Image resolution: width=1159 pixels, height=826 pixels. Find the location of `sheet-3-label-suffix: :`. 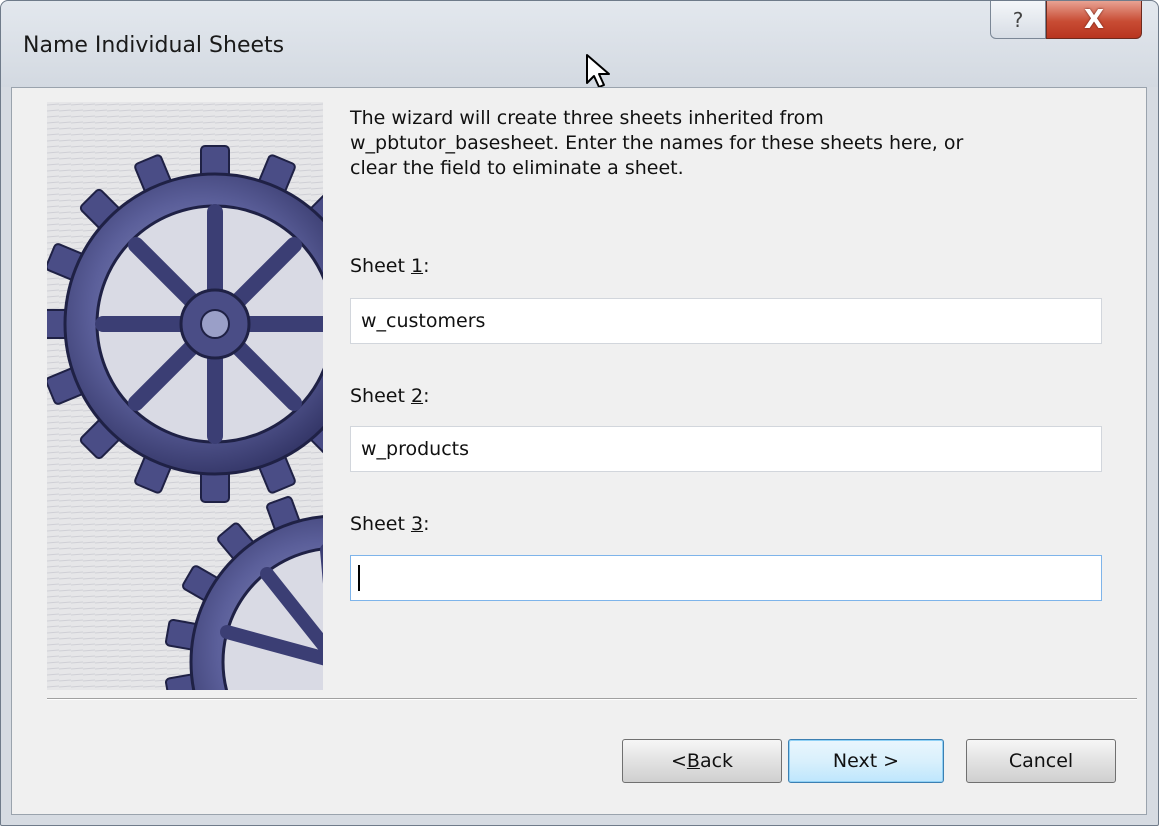

sheet-3-label-suffix: : is located at coordinates (426, 524).